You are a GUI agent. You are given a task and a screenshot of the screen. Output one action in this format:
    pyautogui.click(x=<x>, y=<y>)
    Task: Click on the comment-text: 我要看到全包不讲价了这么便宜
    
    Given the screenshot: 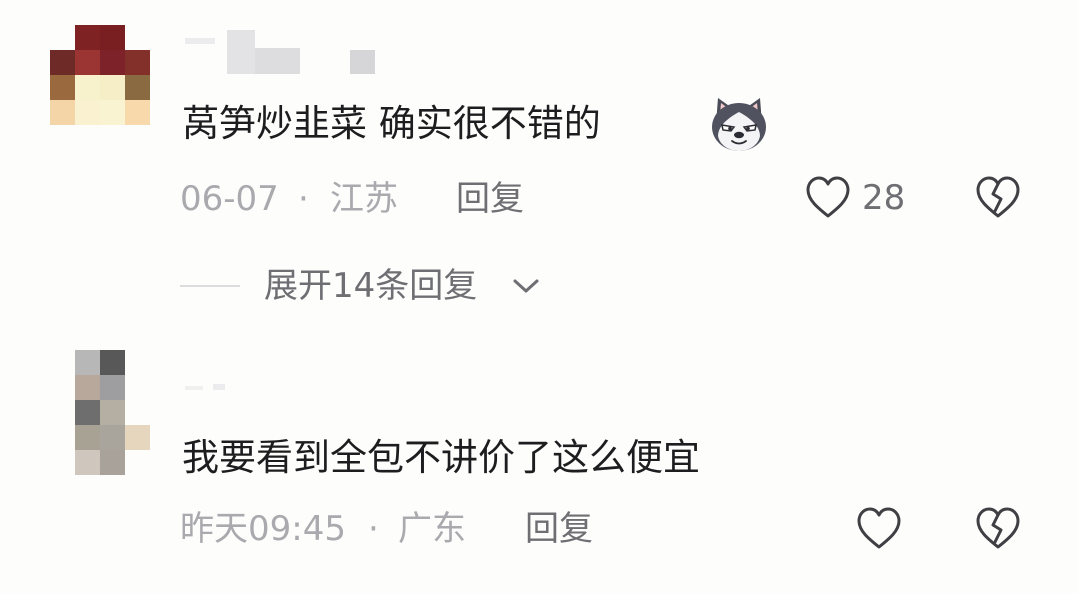 What is the action you would take?
    pyautogui.click(x=441, y=457)
    